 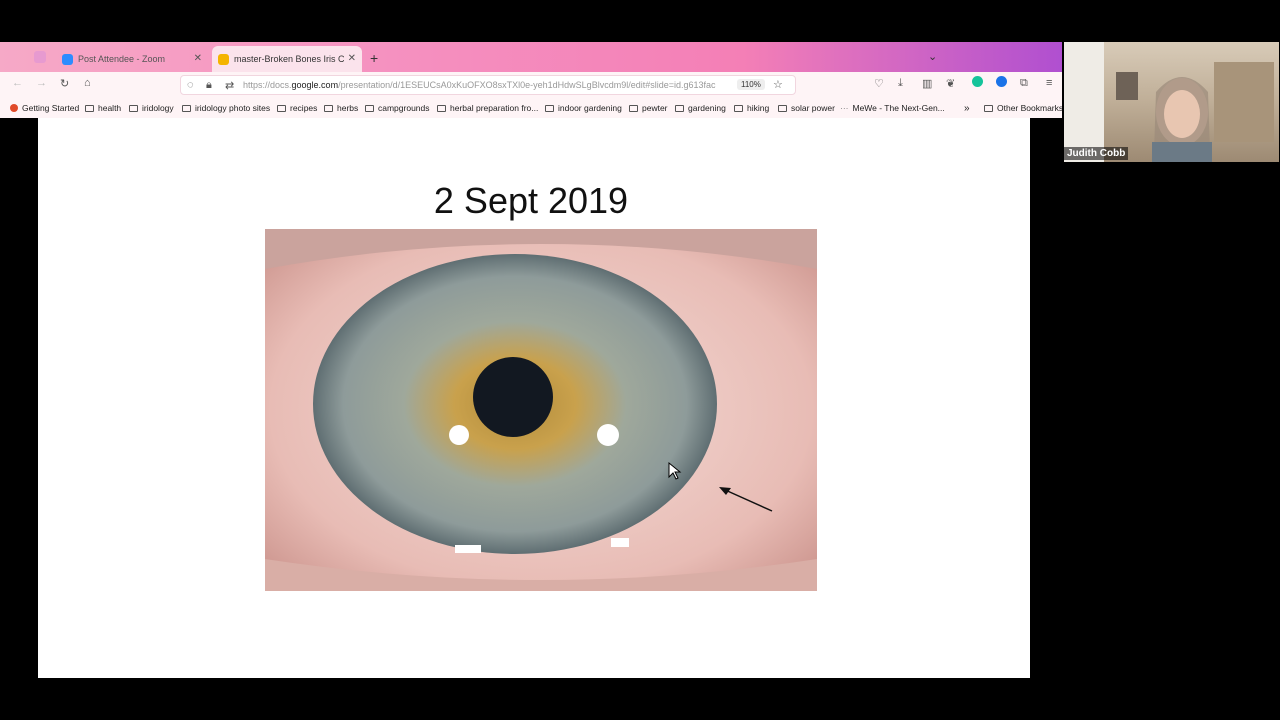 What do you see at coordinates (844, 108) in the screenshot?
I see `mewe-icon: ···` at bounding box center [844, 108].